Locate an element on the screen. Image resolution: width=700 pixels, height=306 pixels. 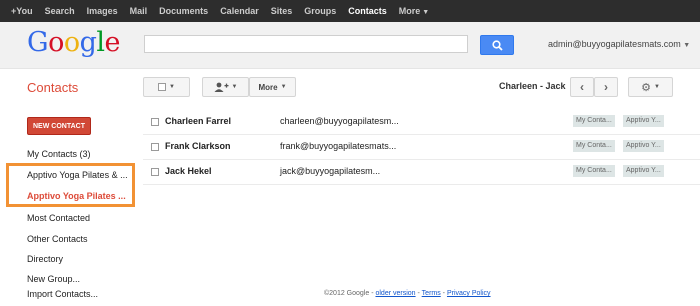
logo-letter: G is located at coordinates (38, 42).